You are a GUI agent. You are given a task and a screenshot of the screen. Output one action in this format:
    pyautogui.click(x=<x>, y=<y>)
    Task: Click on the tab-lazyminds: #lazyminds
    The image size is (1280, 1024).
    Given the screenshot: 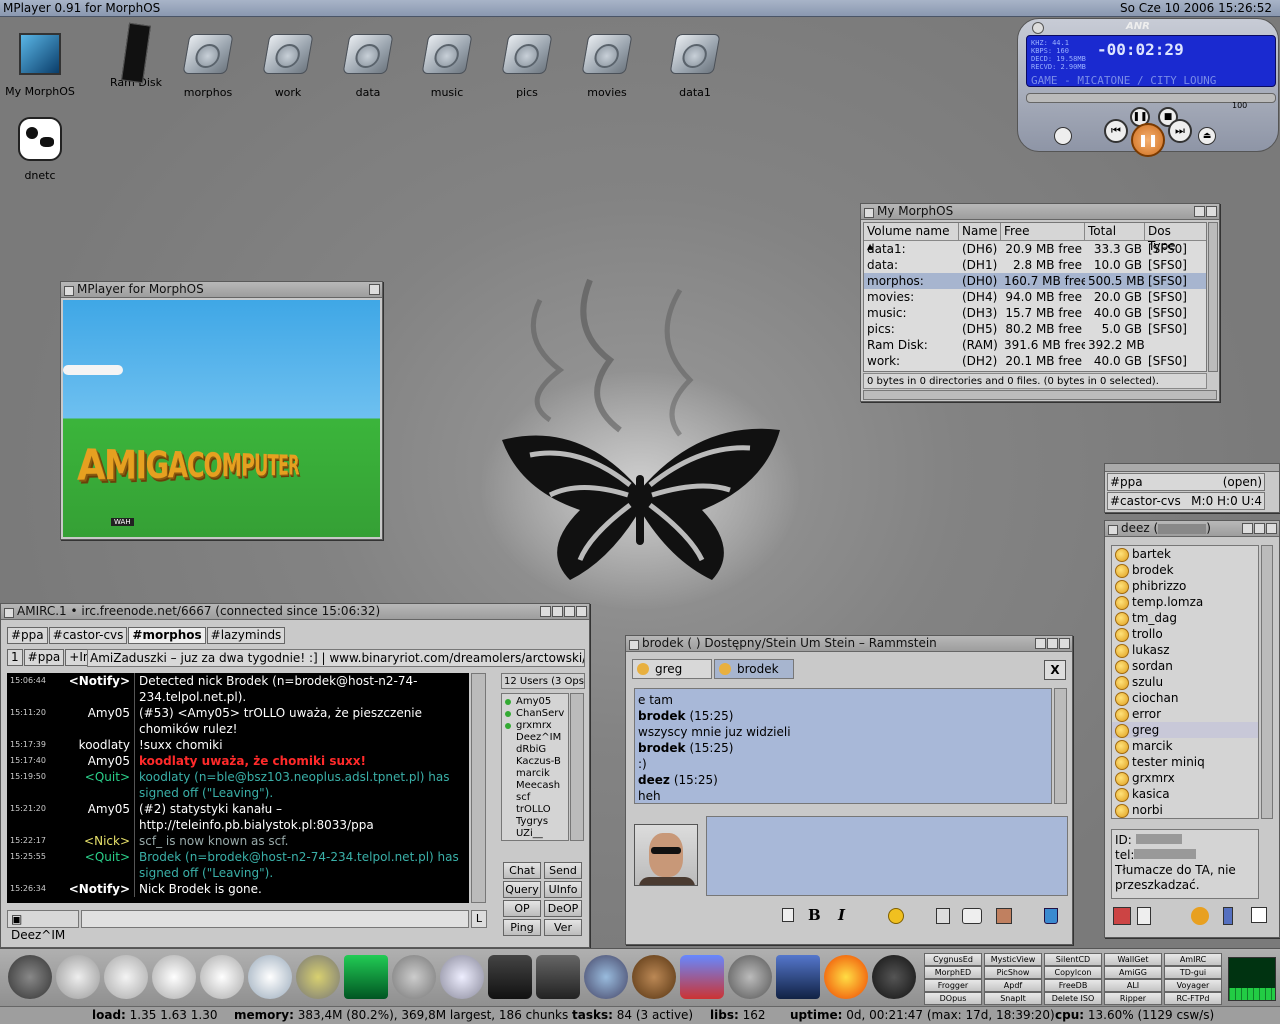 What is the action you would take?
    pyautogui.click(x=246, y=635)
    